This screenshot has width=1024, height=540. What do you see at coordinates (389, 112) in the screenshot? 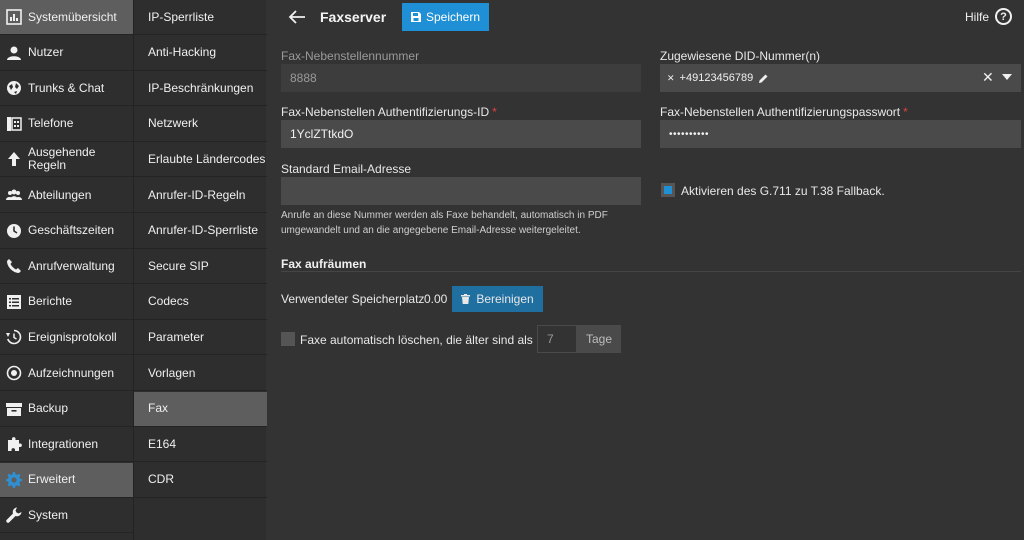
I see `auth-id-label: Fax-Nebenstellen Authentifizierungs-ID *` at bounding box center [389, 112].